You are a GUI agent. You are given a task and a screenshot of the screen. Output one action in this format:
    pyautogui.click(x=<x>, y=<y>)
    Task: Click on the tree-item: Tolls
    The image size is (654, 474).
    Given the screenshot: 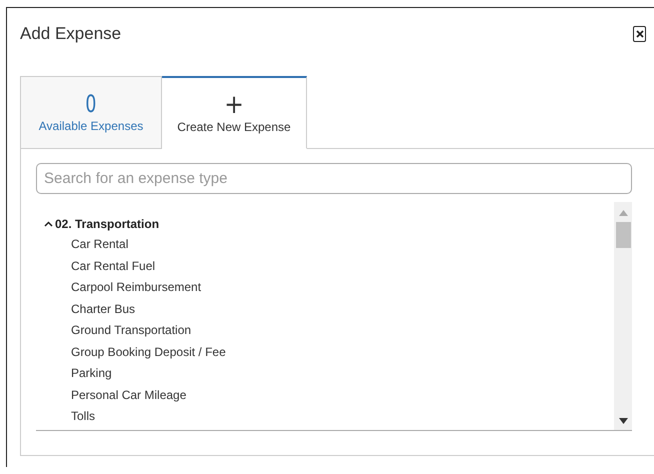 What is the action you would take?
    pyautogui.click(x=325, y=417)
    